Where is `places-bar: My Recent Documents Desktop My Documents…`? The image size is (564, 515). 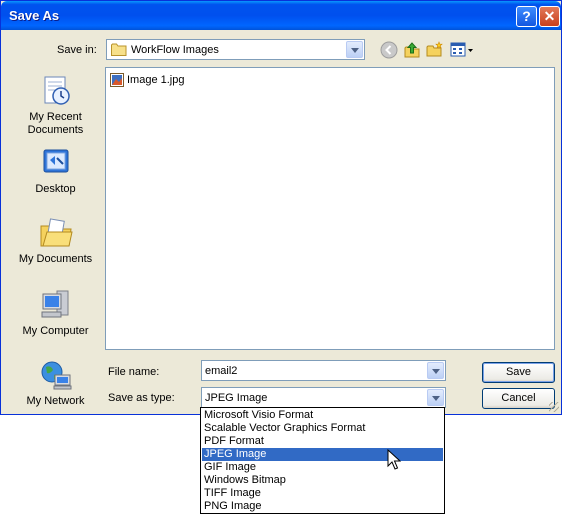 places-bar: My Recent Documents Desktop My Documents… is located at coordinates (55, 239).